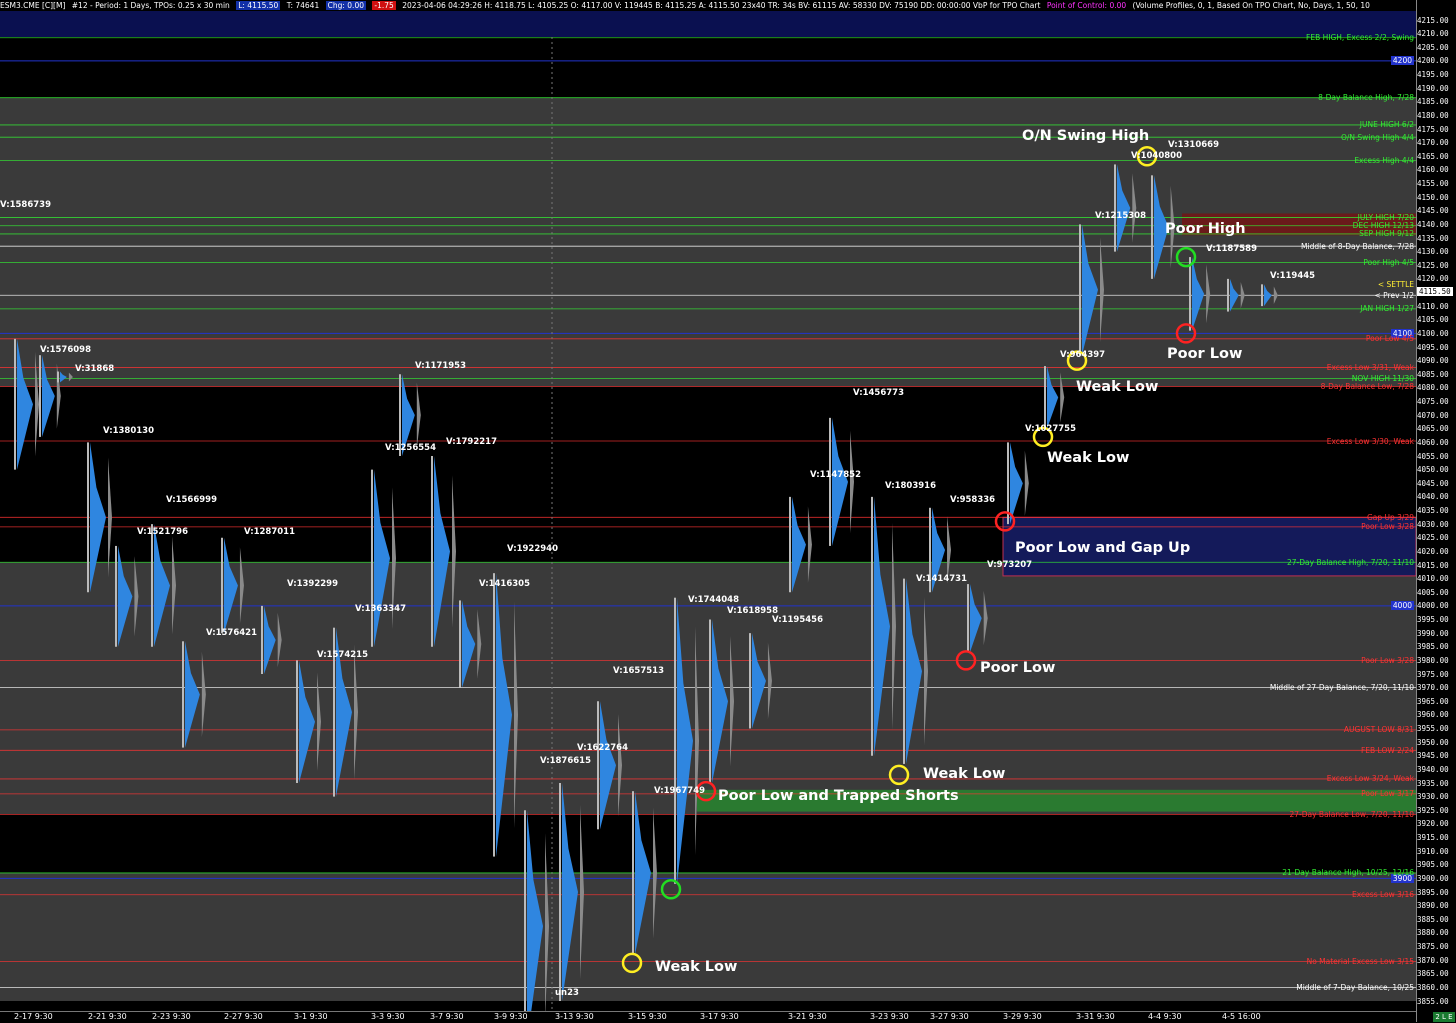  What do you see at coordinates (1433, 61) in the screenshot?
I see `price-tick: 4200.00` at bounding box center [1433, 61].